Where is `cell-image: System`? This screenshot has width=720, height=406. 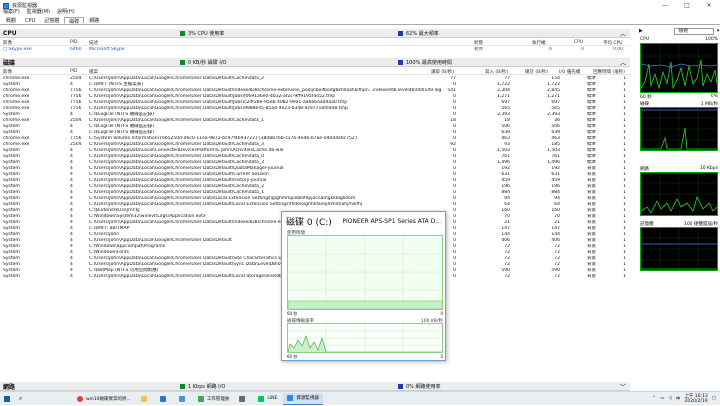
cell-image: System is located at coordinates (35, 277).